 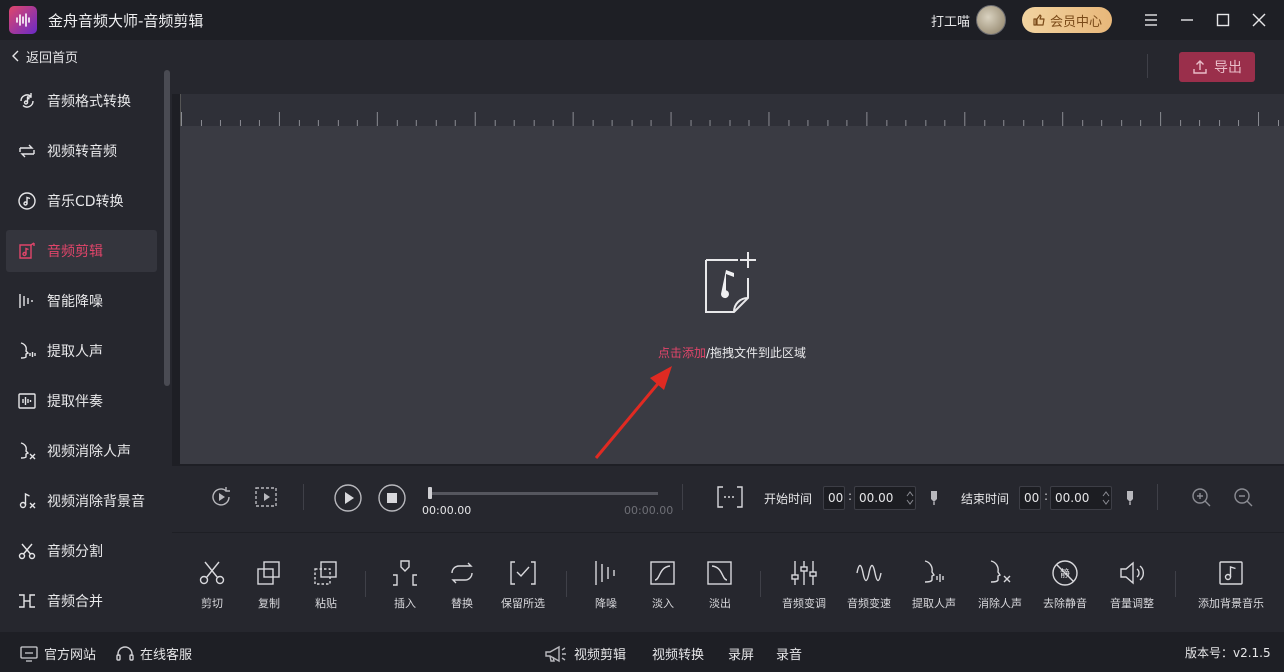 What do you see at coordinates (834, 498) in the screenshot?
I see `start-minutes-input: 00` at bounding box center [834, 498].